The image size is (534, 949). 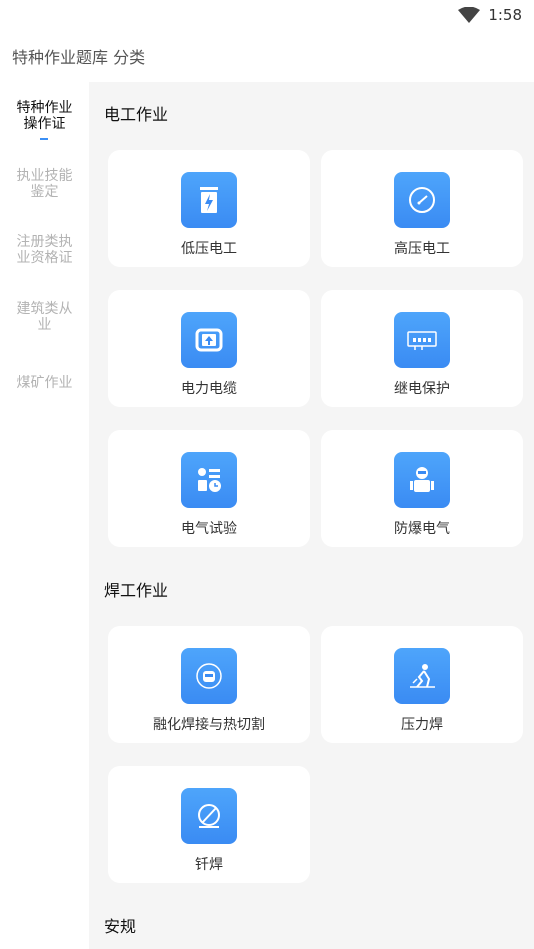 I want to click on card-fusion-welding: 融化焊接与热切割, so click(x=209, y=684).